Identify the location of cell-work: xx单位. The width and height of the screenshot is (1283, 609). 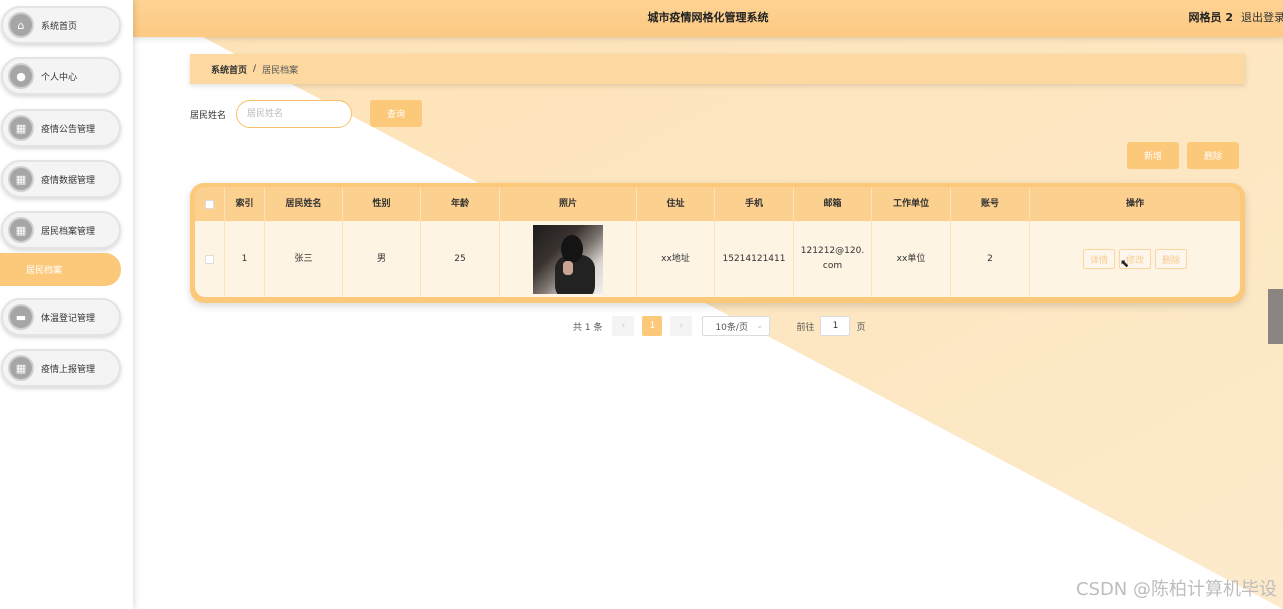
(911, 259).